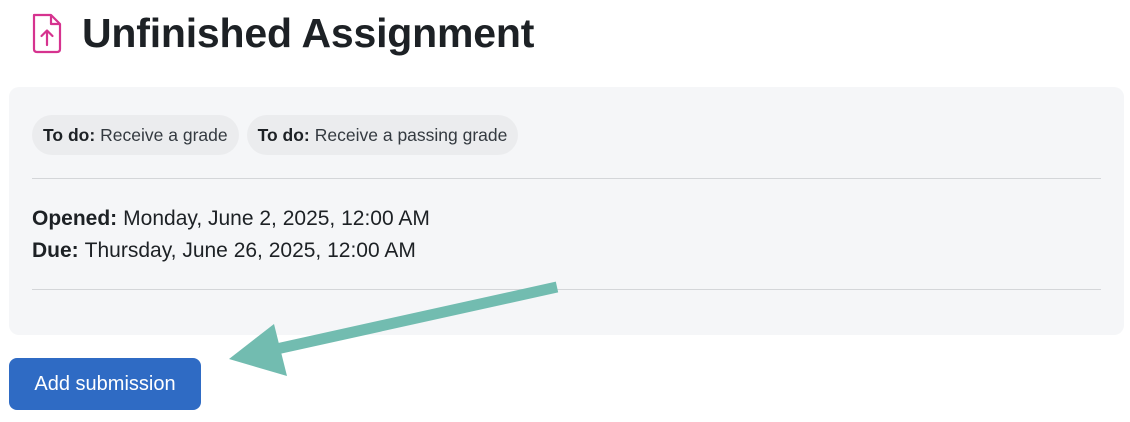 This screenshot has height=422, width=1130. I want to click on badge-text: Receive a passing grade, so click(411, 134).